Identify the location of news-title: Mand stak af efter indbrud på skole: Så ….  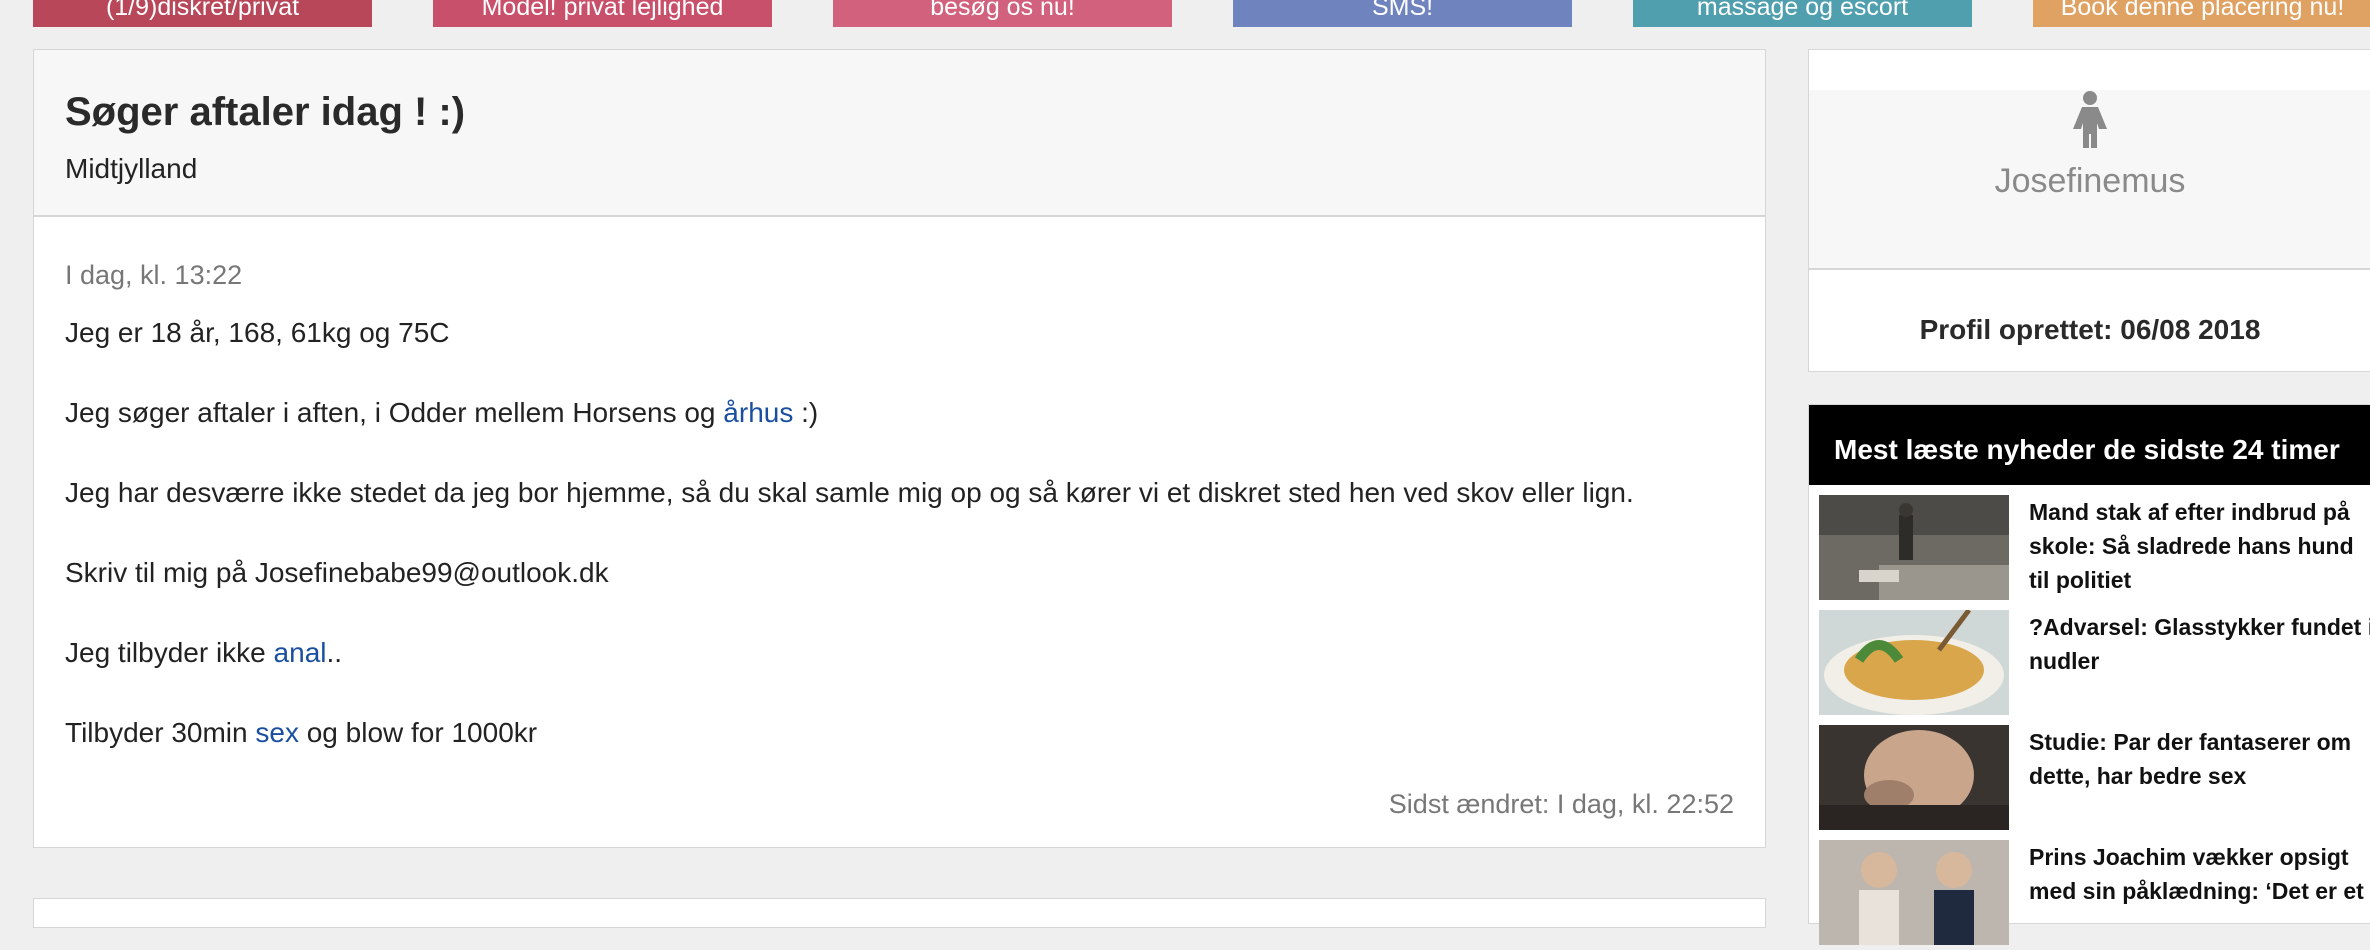
(2199, 546).